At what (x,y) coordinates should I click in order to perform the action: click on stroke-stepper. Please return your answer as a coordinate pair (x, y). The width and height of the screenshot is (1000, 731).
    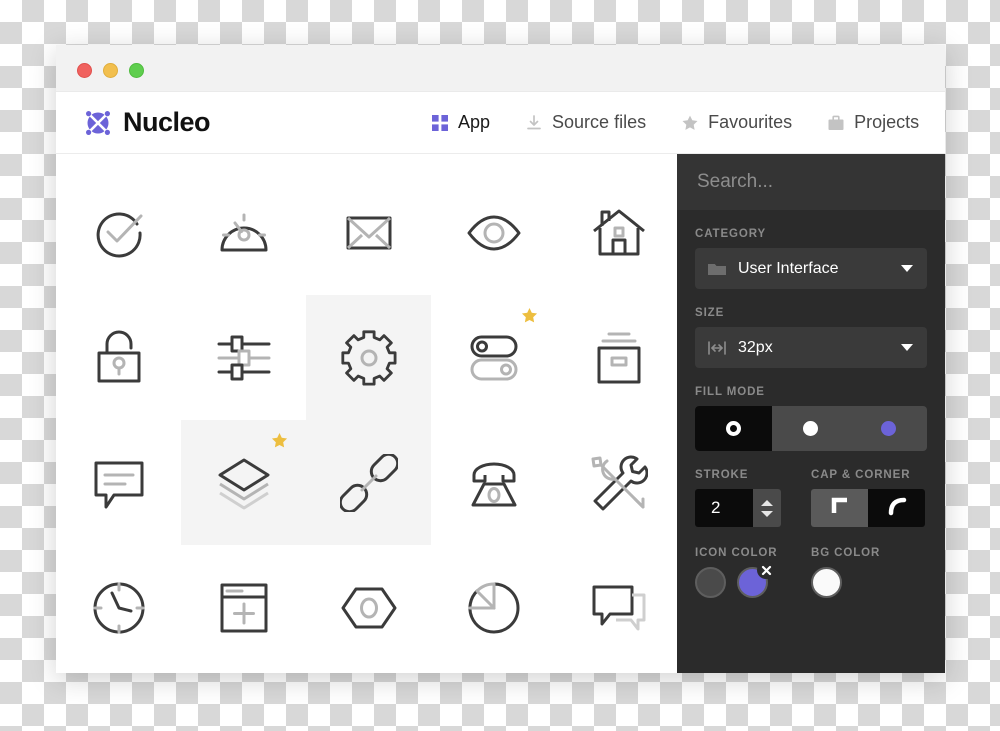
    Looking at the image, I should click on (750, 508).